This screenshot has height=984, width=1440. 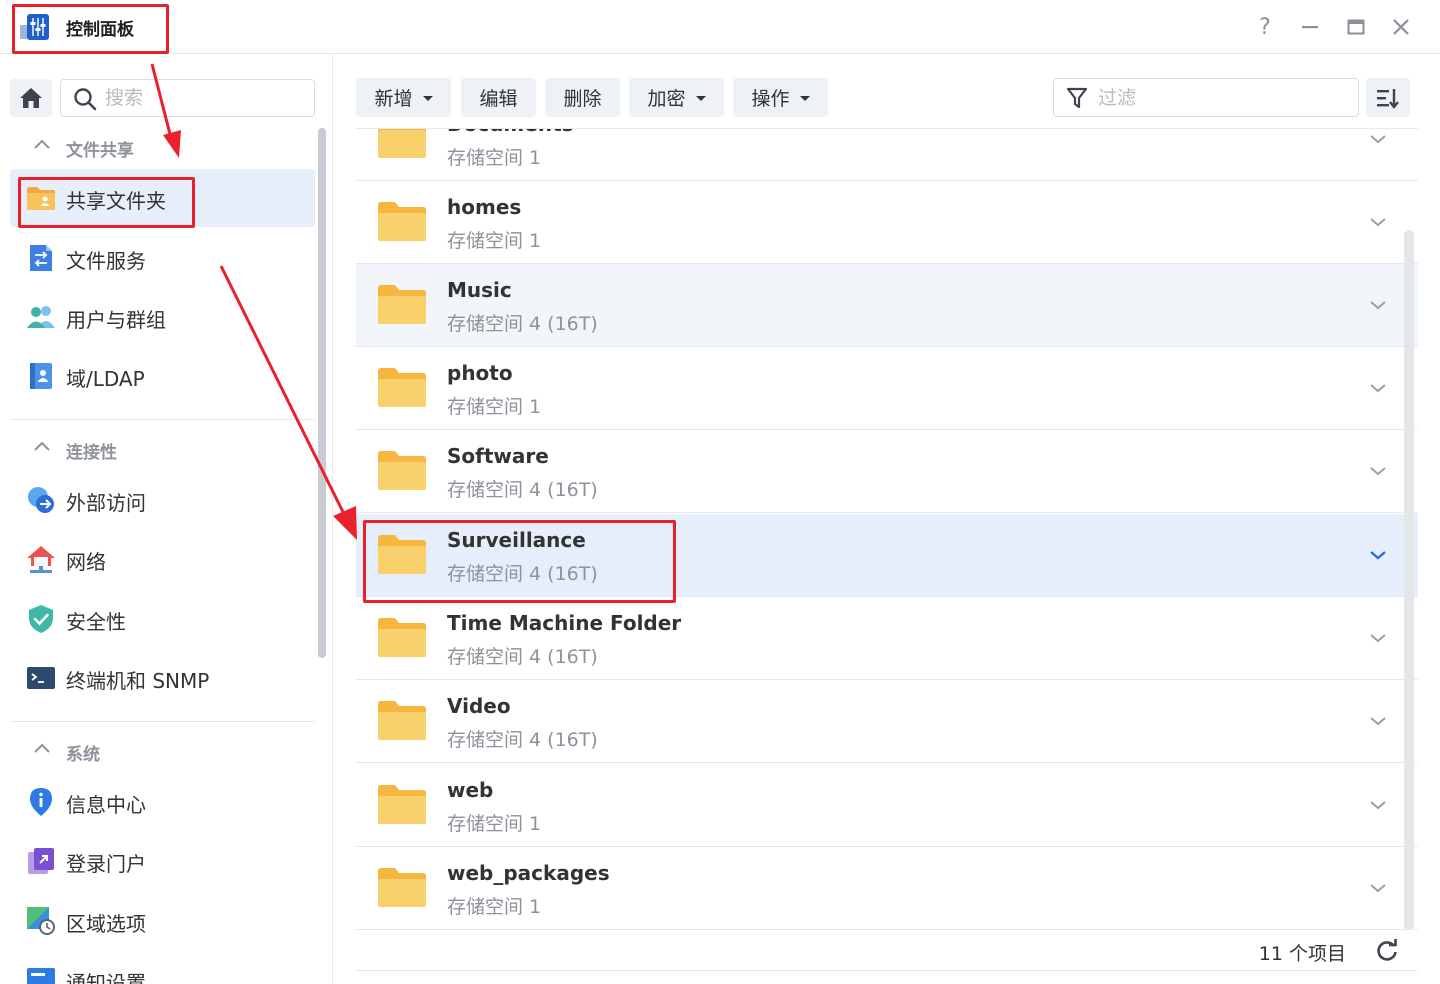 What do you see at coordinates (1409, 580) in the screenshot?
I see `list-scrollbar` at bounding box center [1409, 580].